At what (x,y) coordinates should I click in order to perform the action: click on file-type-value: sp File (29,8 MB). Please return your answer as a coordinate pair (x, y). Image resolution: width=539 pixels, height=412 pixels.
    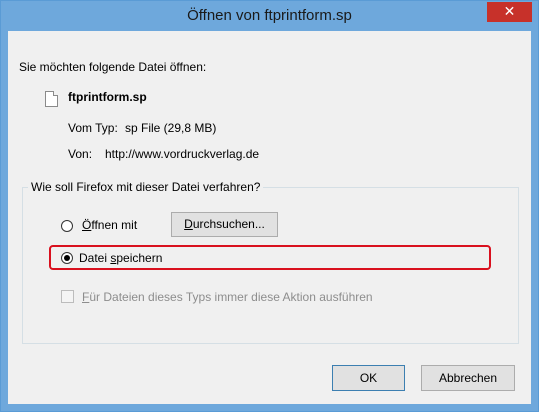
    Looking at the image, I should click on (171, 128).